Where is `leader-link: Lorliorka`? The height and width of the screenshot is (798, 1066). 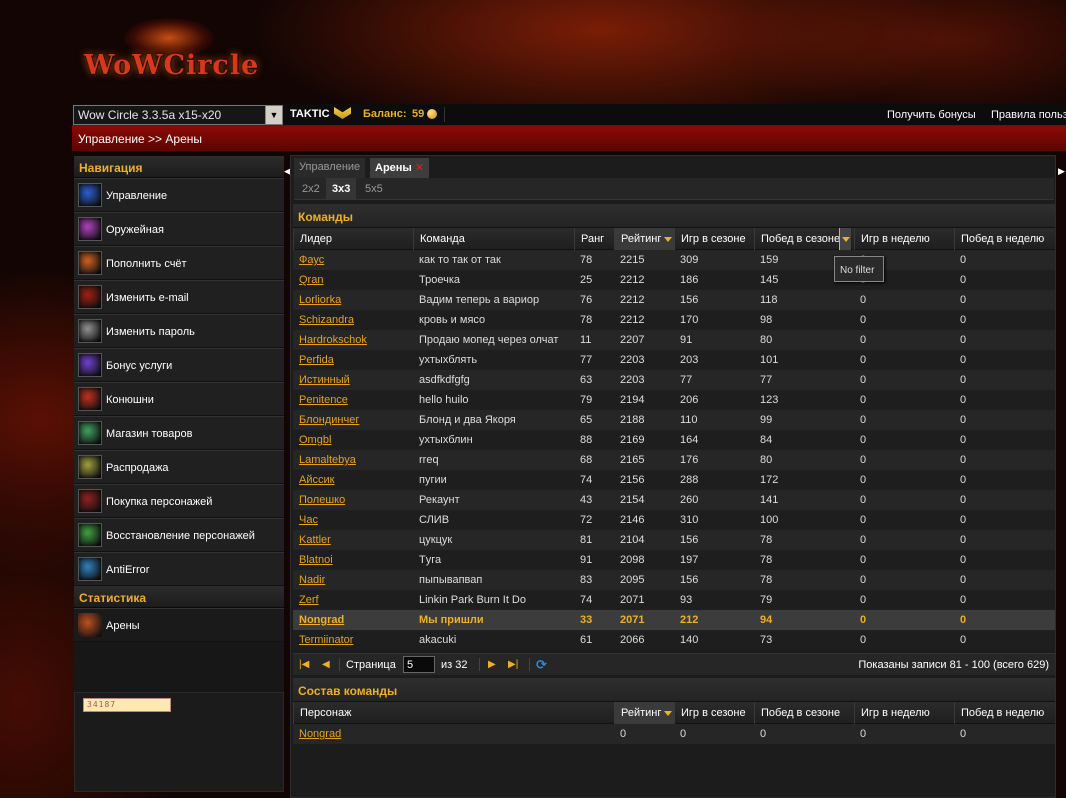 leader-link: Lorliorka is located at coordinates (355, 300).